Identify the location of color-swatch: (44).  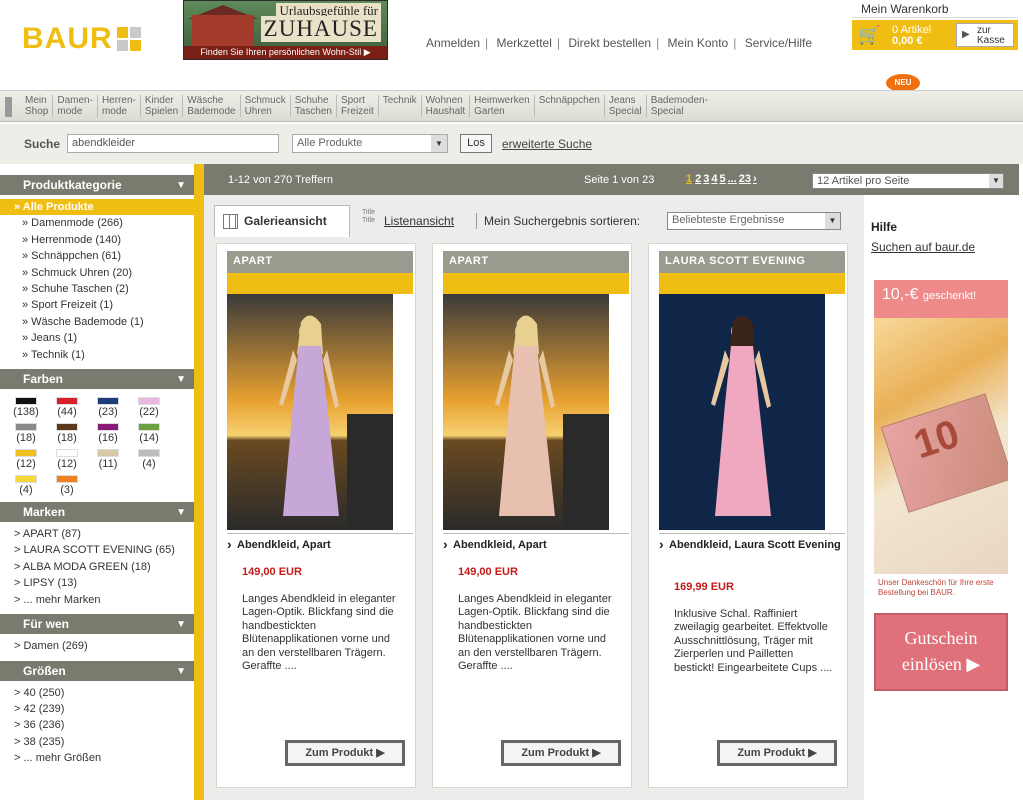
(67, 407).